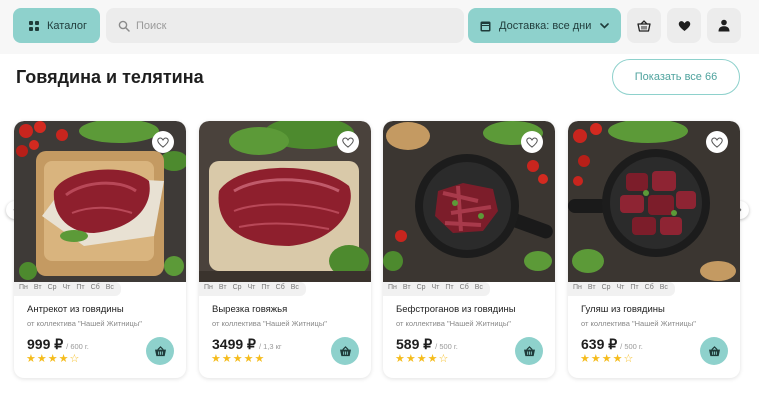 This screenshot has height=400, width=759. Describe the element at coordinates (34, 25) in the screenshot. I see `grid-icon` at that location.